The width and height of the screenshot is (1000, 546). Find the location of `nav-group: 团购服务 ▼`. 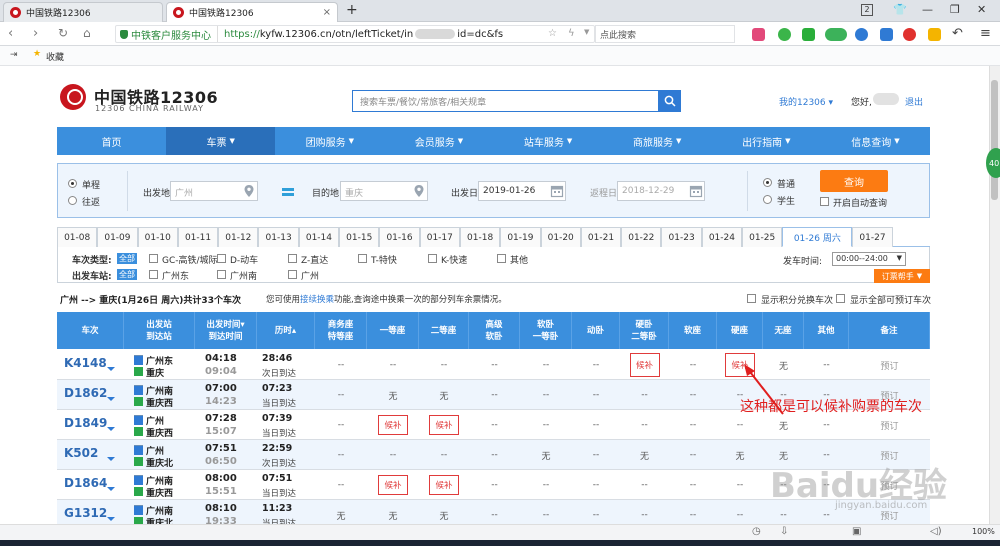

nav-group: 团购服务 ▼ is located at coordinates (329, 141).